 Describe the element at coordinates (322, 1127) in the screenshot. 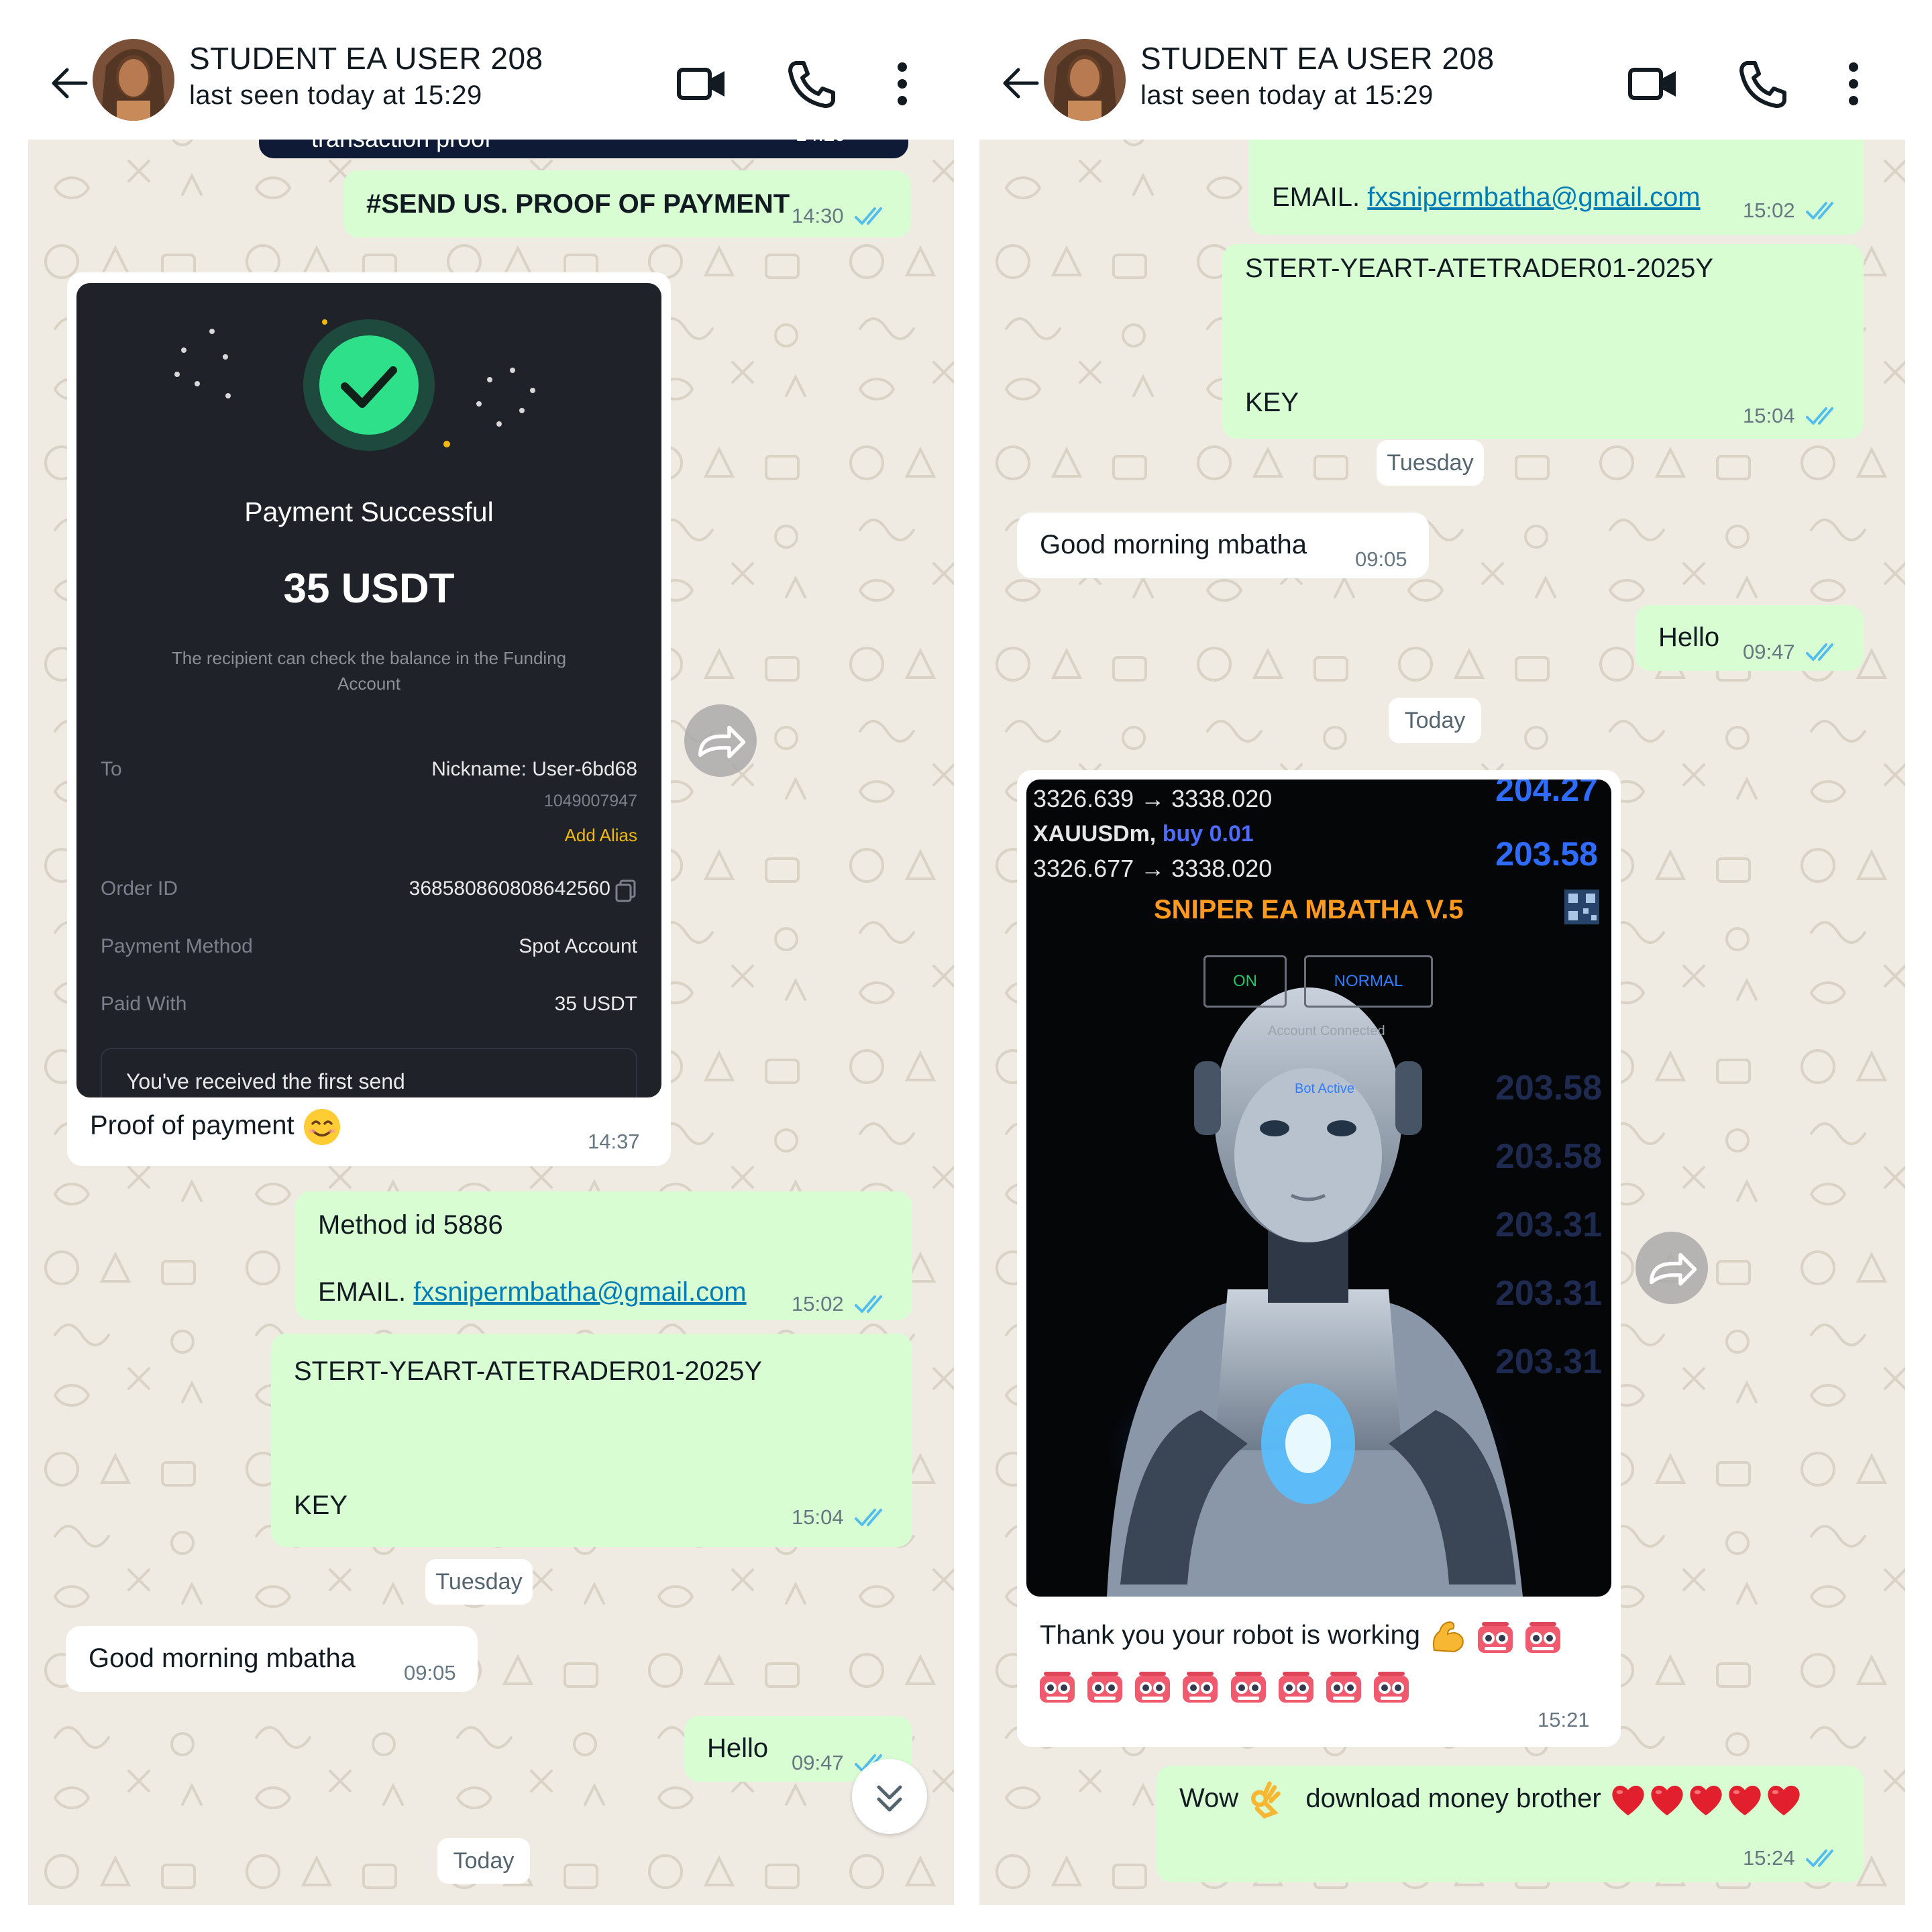

I see `smiling-face-emoji` at that location.